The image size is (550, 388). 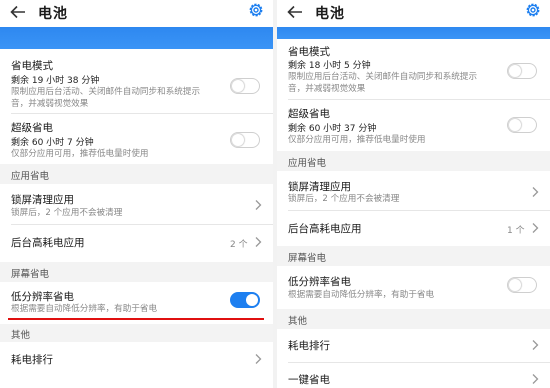 I want to click on one-key-saving-title: 一键省电, so click(x=309, y=379).